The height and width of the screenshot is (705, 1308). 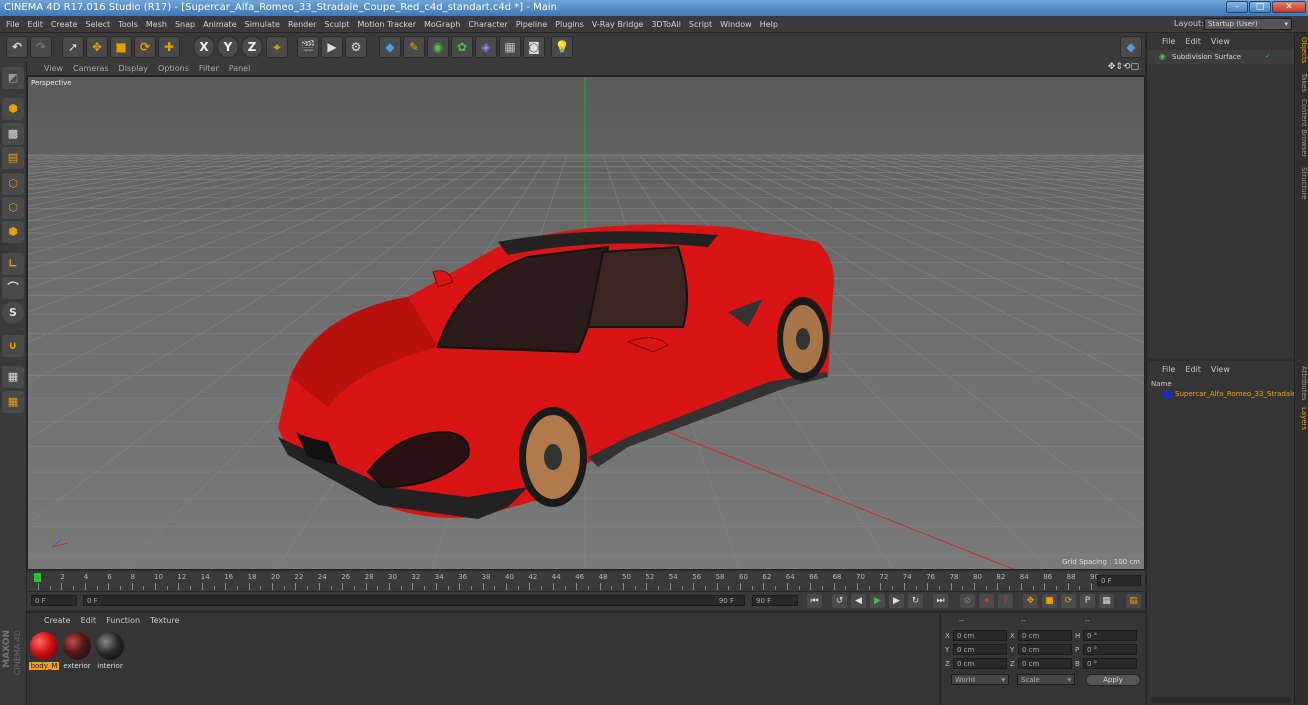 I want to click on menu-item-mesh: Mesh, so click(x=156, y=24).